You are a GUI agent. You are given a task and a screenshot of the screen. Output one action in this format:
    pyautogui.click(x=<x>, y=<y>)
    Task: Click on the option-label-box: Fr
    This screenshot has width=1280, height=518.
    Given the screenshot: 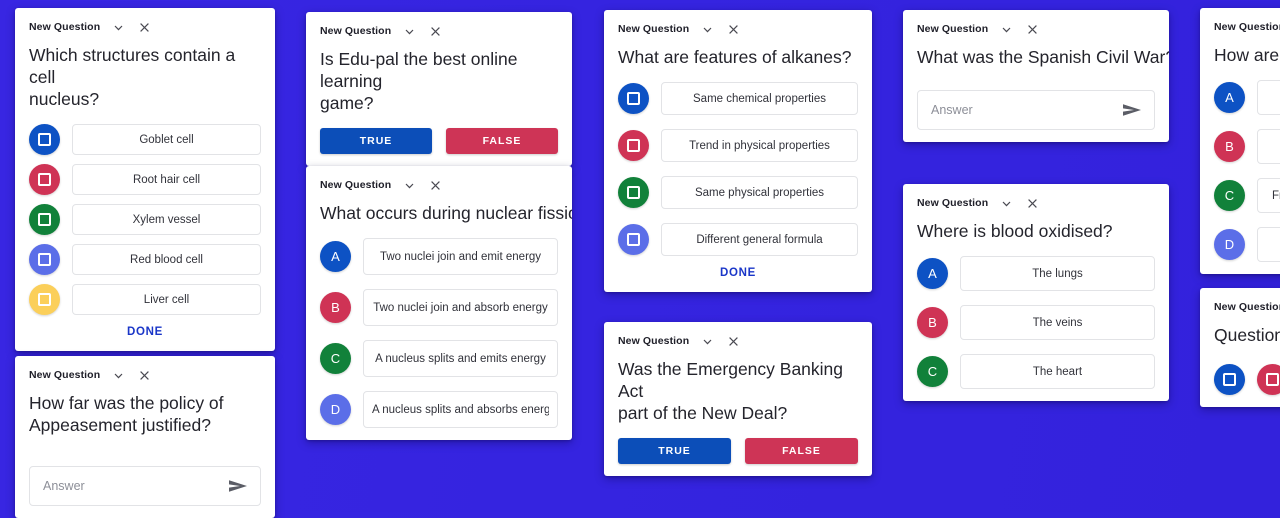 What is the action you would take?
    pyautogui.click(x=1268, y=196)
    